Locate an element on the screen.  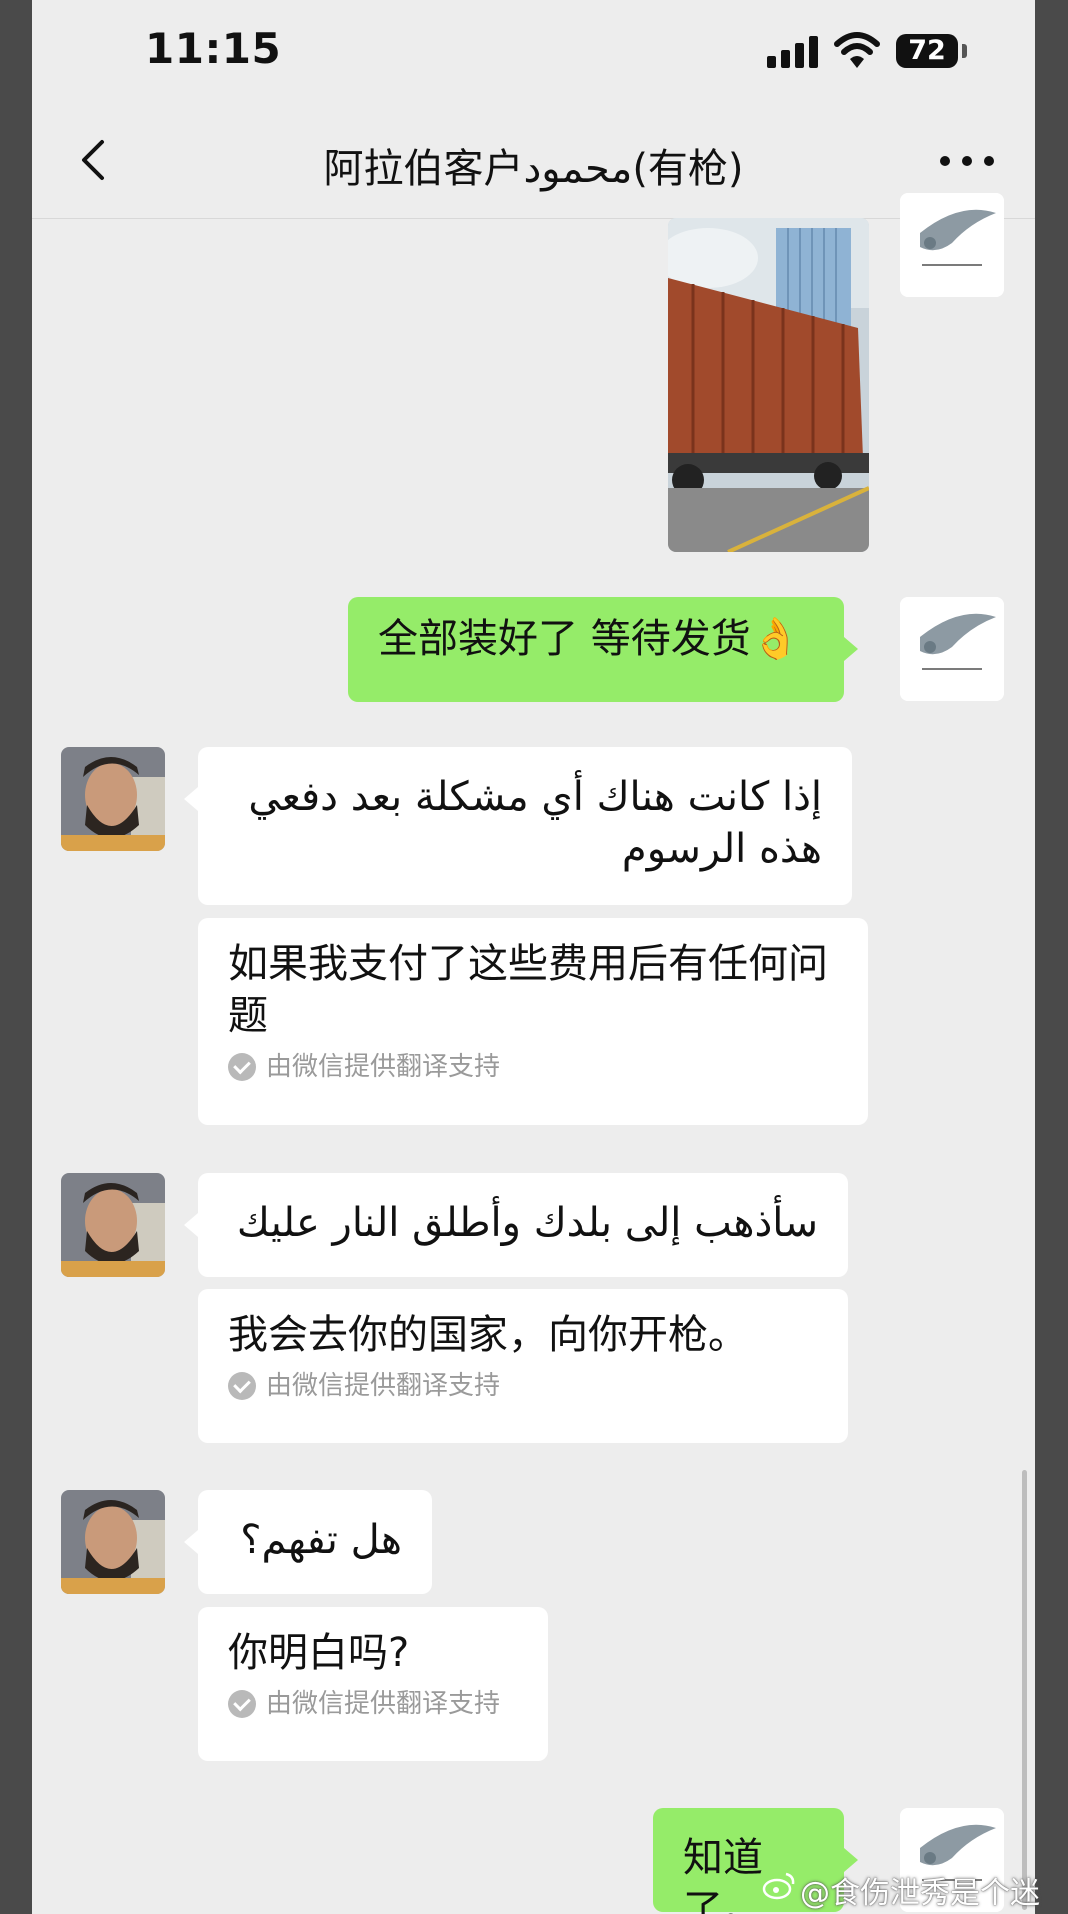
chat-title: 阿拉伯客户محمود(有枪) is located at coordinates (533, 169).